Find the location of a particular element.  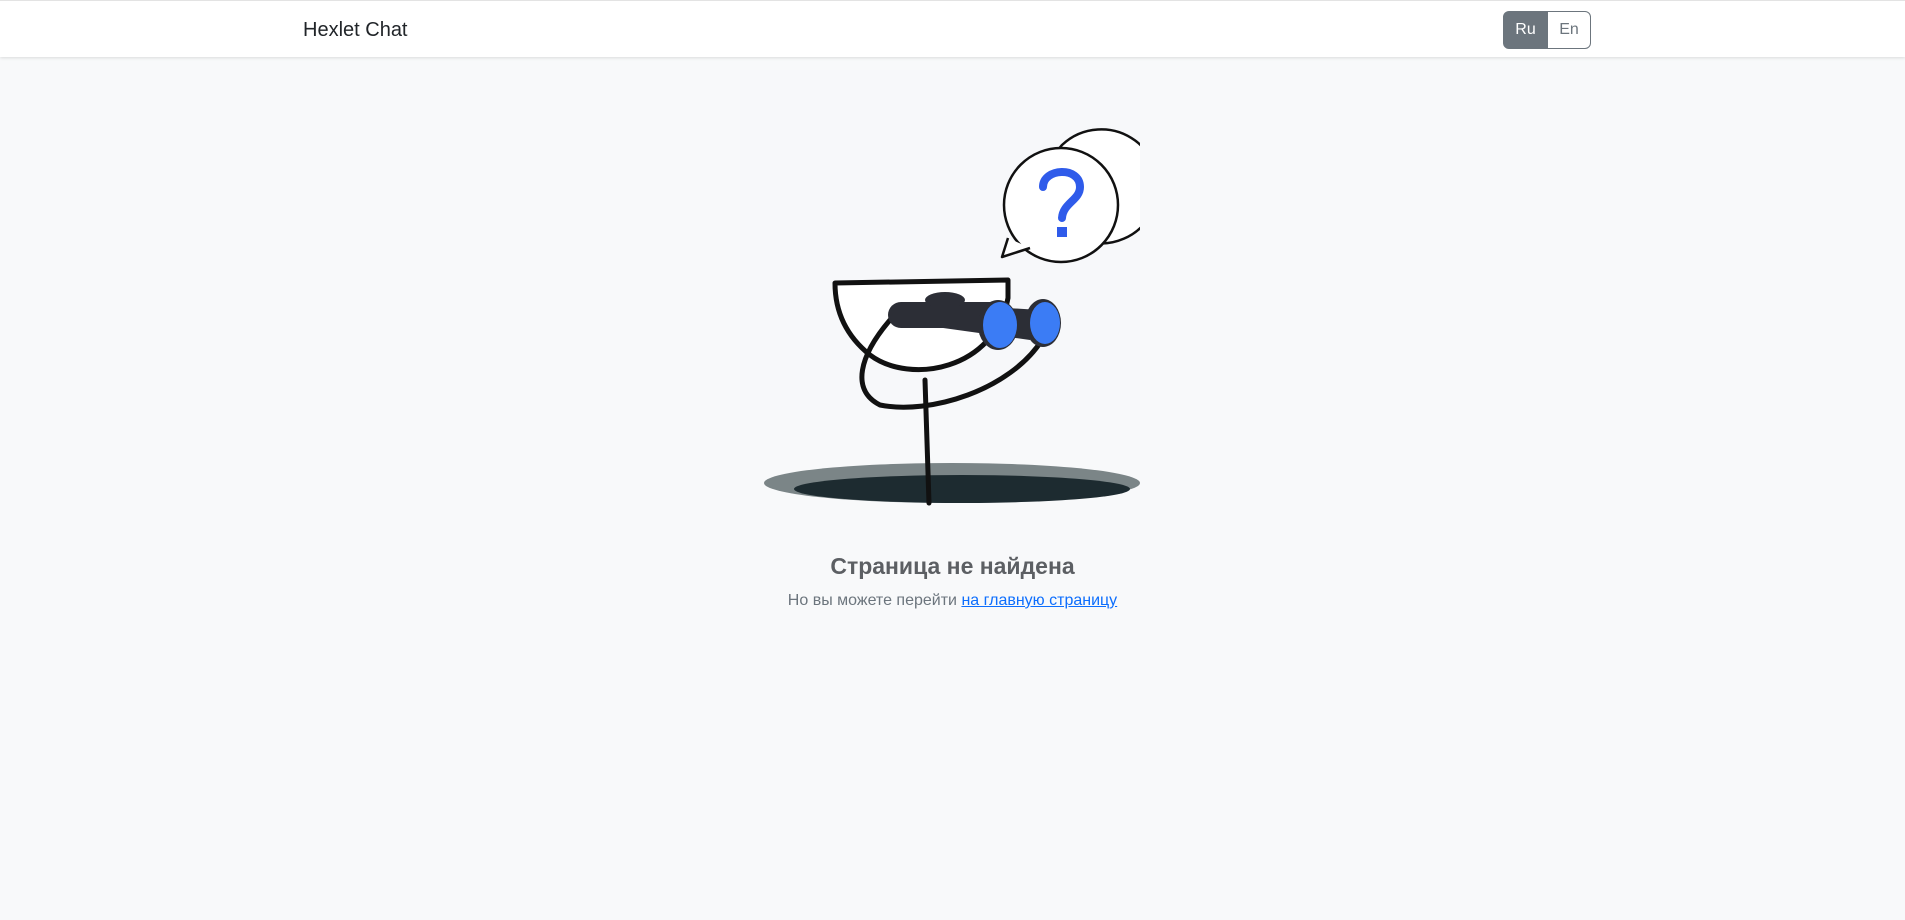

not-found-illustration is located at coordinates (940, 288).